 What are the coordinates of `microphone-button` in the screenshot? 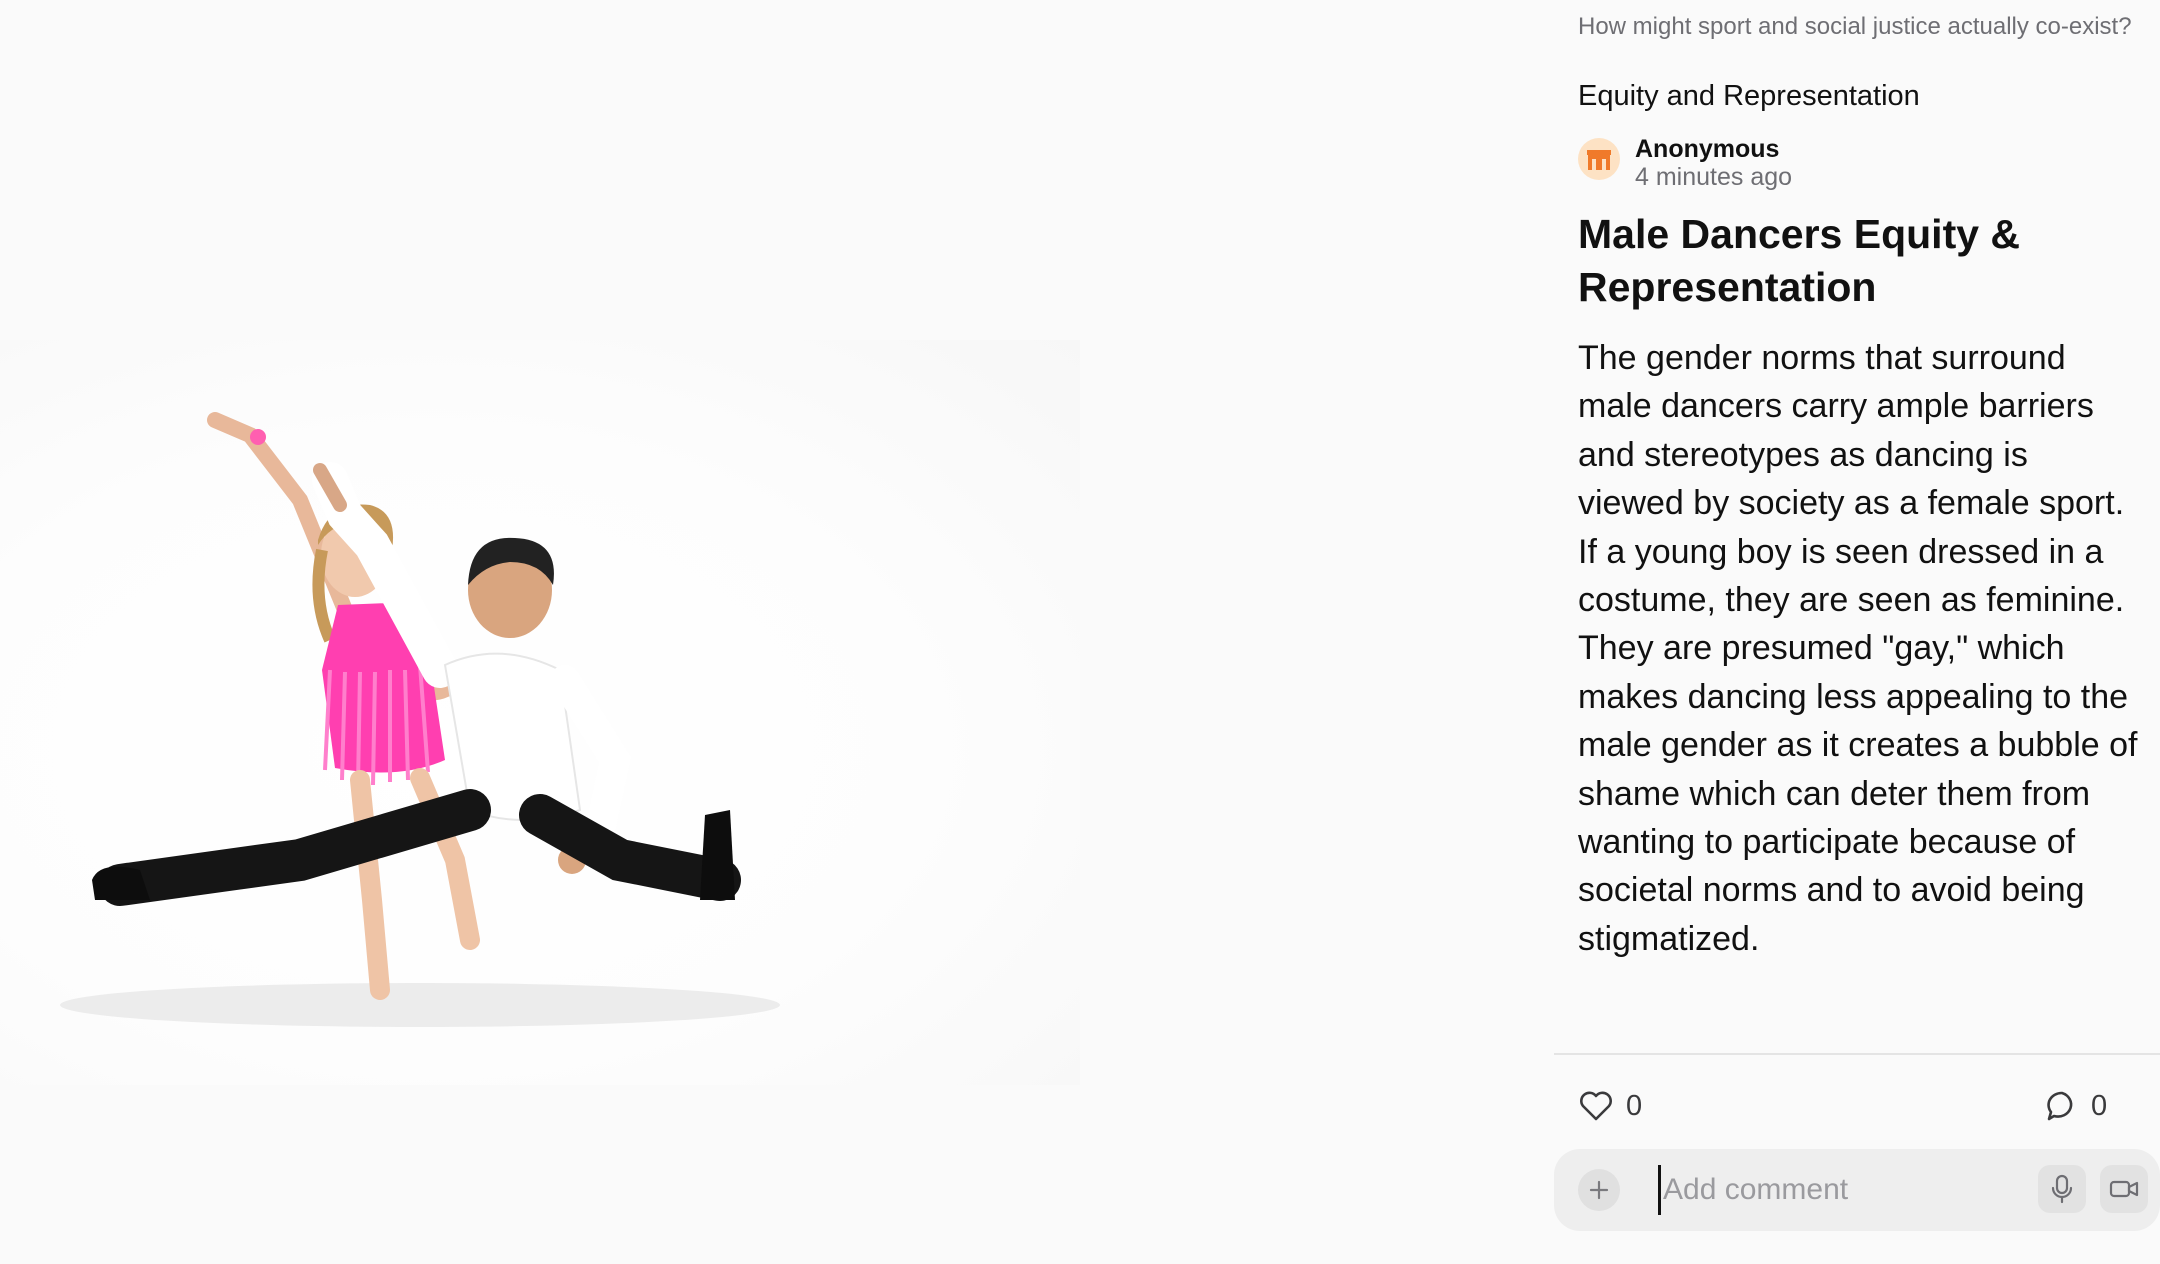 It's located at (2062, 1189).